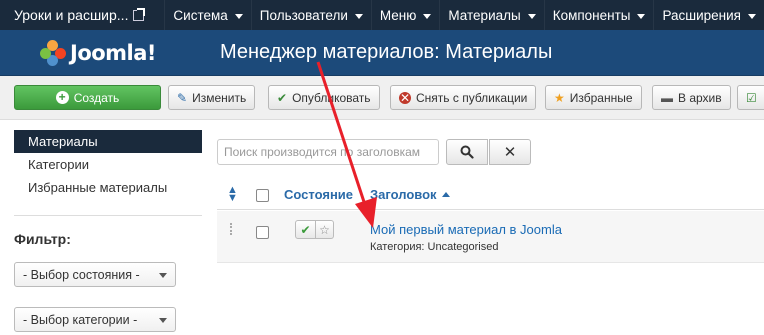 Image resolution: width=764 pixels, height=335 pixels. I want to click on menu-content: Материалы, so click(491, 15).